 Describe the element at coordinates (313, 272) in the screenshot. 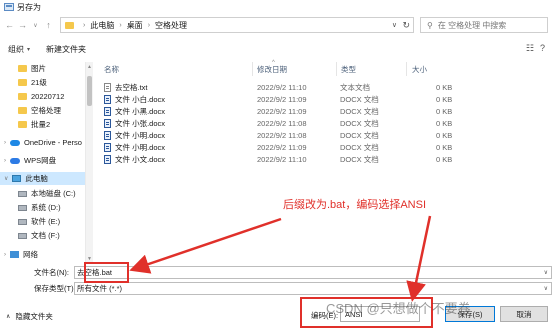

I see `filename-field: 去空格.bat ∨` at that location.